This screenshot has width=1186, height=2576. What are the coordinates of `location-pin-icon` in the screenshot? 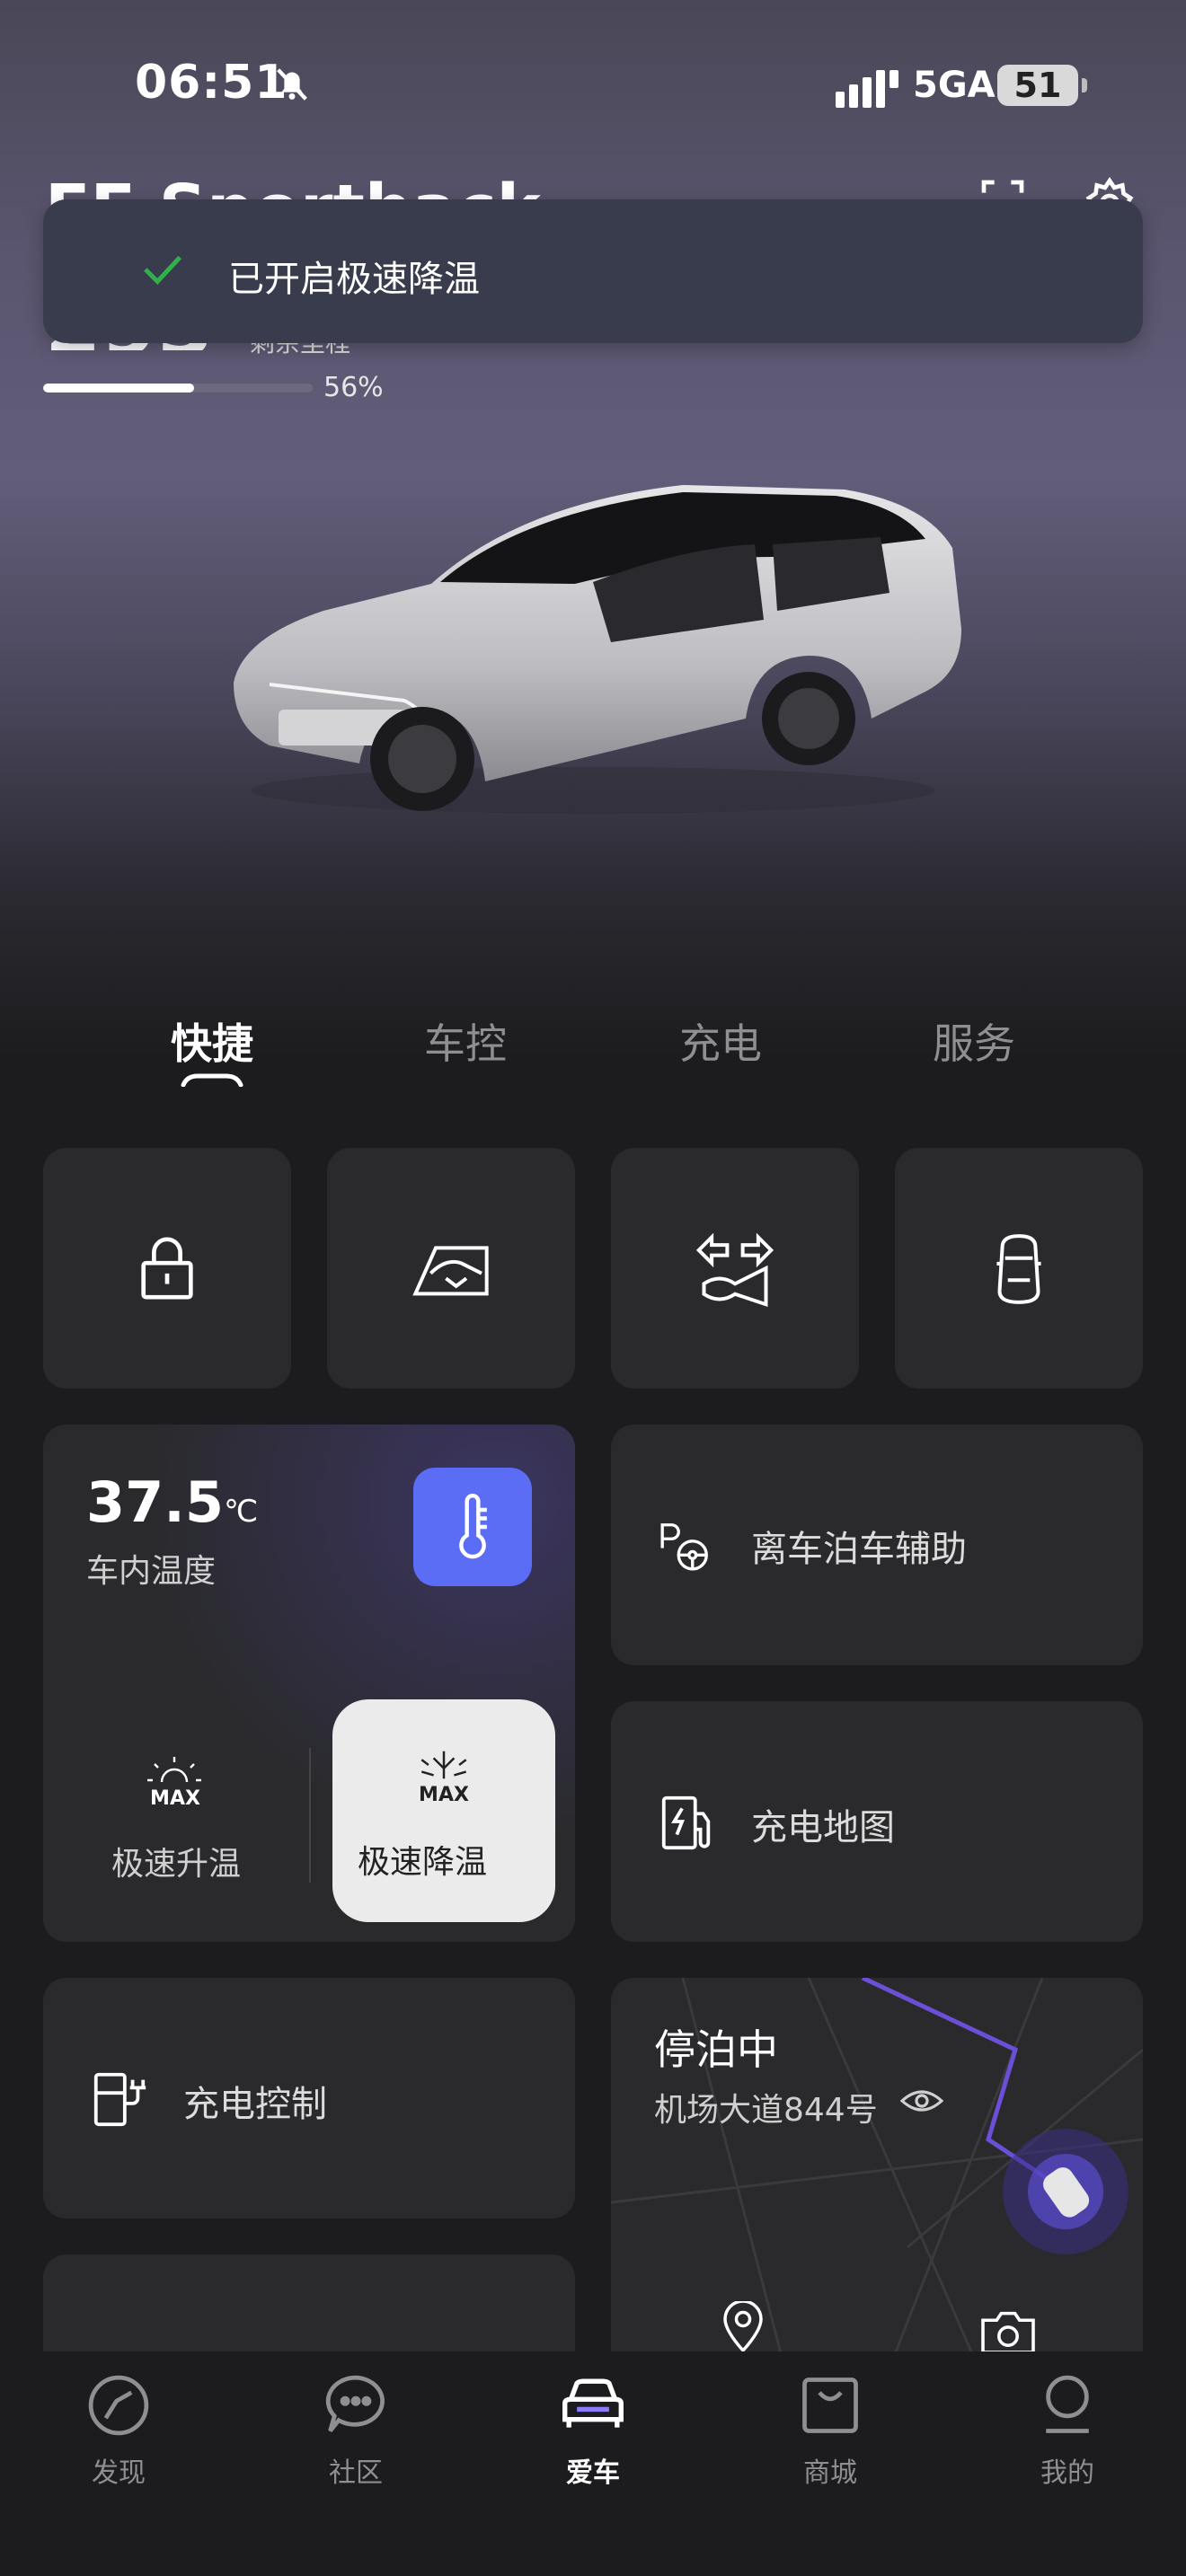 It's located at (743, 2328).